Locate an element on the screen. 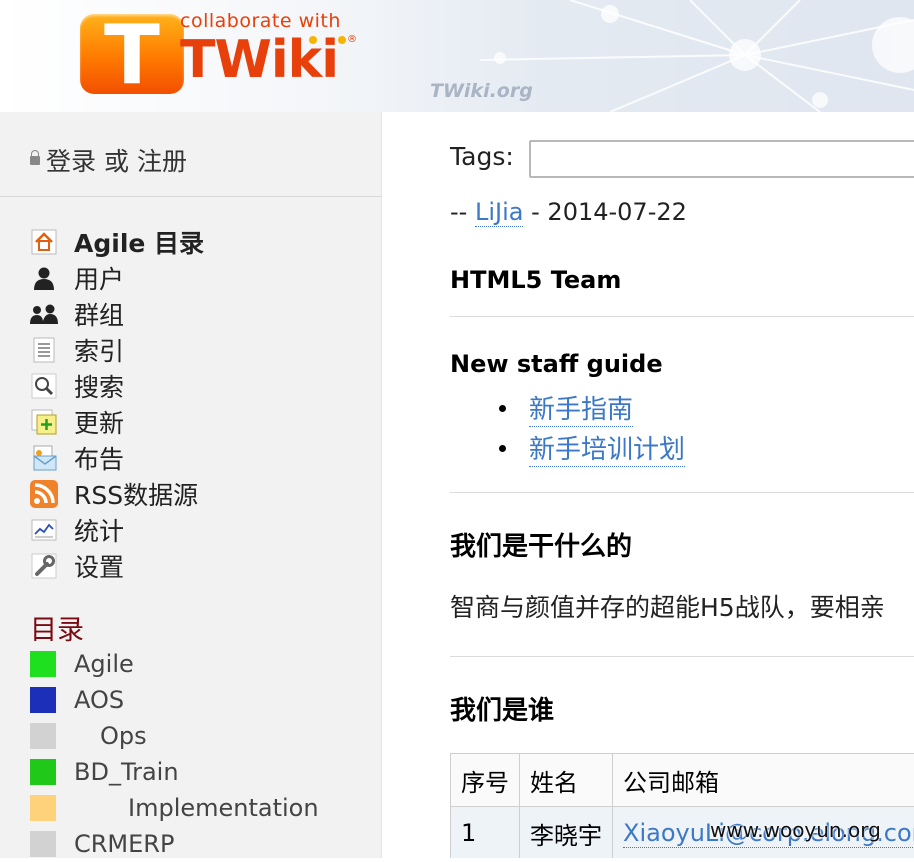 The image size is (914, 862). logo-tagline: collaborate with is located at coordinates (260, 21).